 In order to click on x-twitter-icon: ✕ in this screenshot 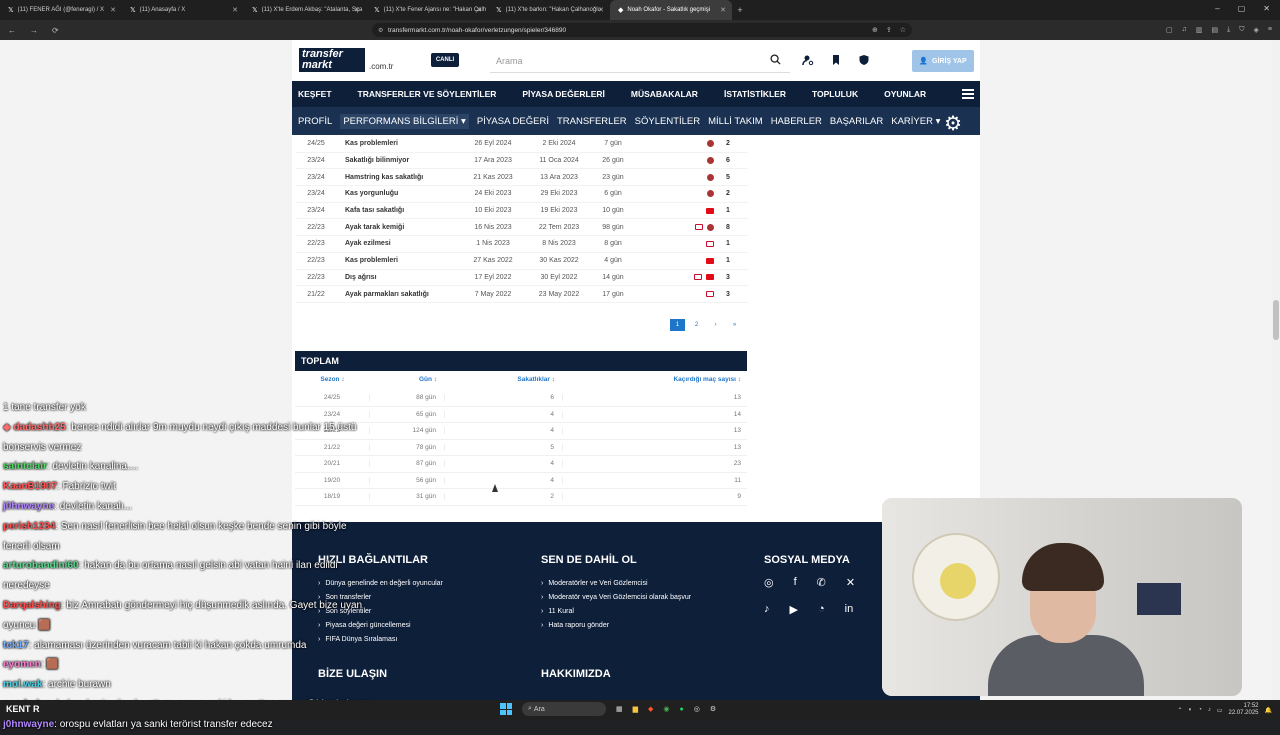, I will do `click(850, 582)`.